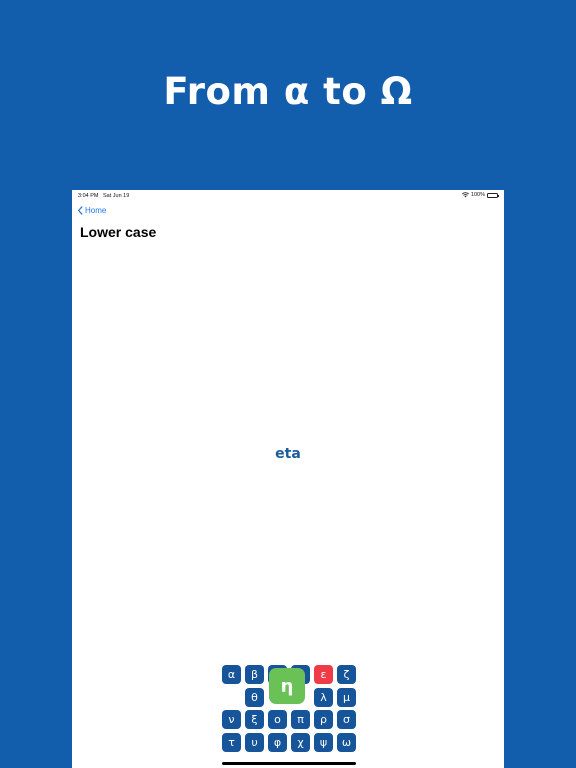 The image size is (576, 768). Describe the element at coordinates (323, 719) in the screenshot. I see `key-rho: ρ` at that location.